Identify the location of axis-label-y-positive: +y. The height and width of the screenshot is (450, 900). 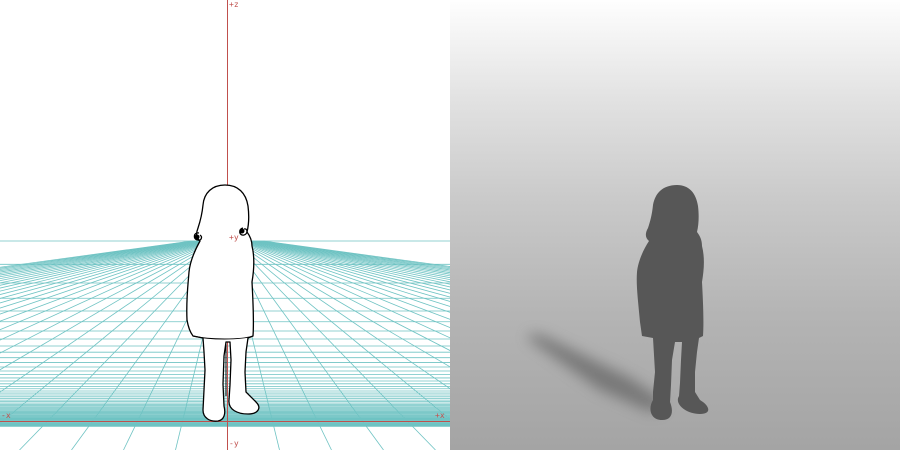
(234, 237).